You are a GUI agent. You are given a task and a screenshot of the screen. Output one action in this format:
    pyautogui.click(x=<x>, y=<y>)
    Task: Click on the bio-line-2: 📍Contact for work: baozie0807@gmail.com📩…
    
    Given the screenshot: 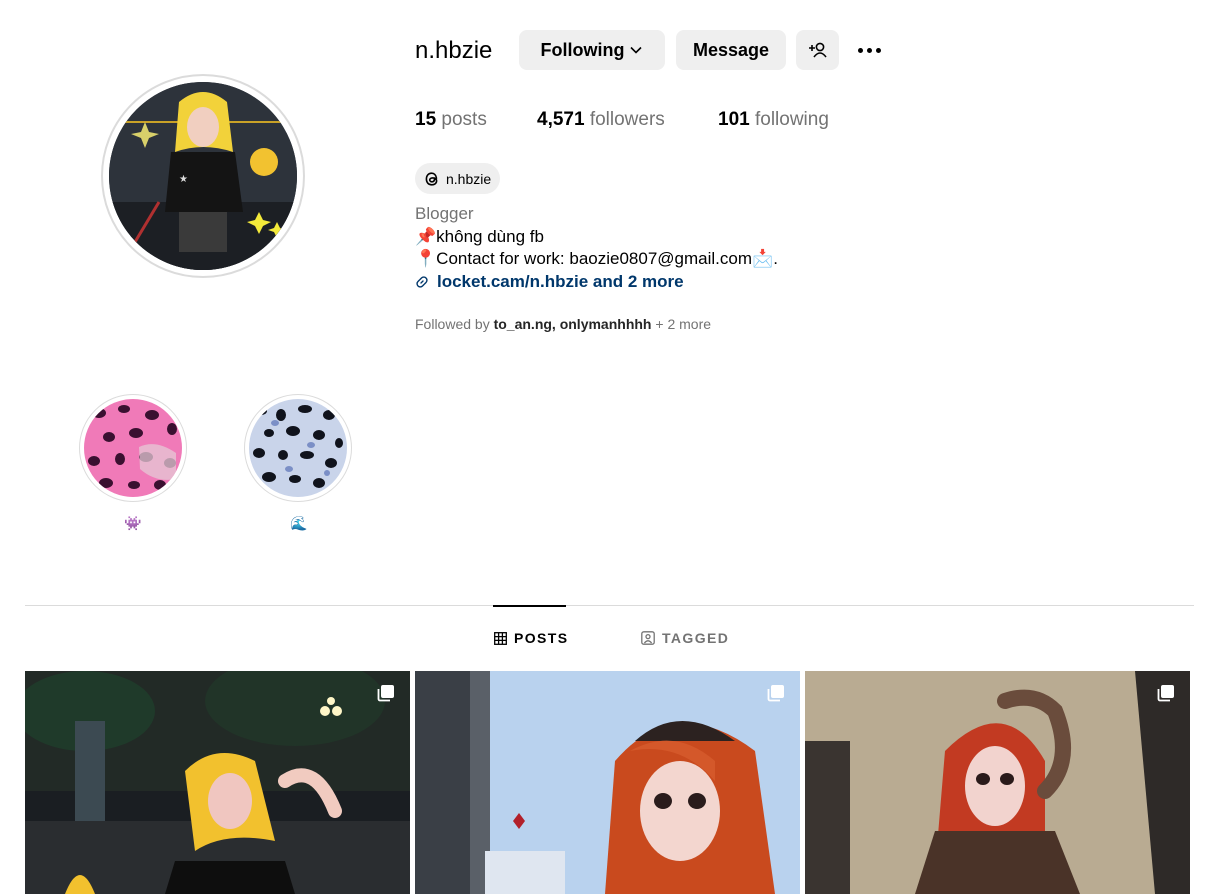 What is the action you would take?
    pyautogui.click(x=596, y=258)
    